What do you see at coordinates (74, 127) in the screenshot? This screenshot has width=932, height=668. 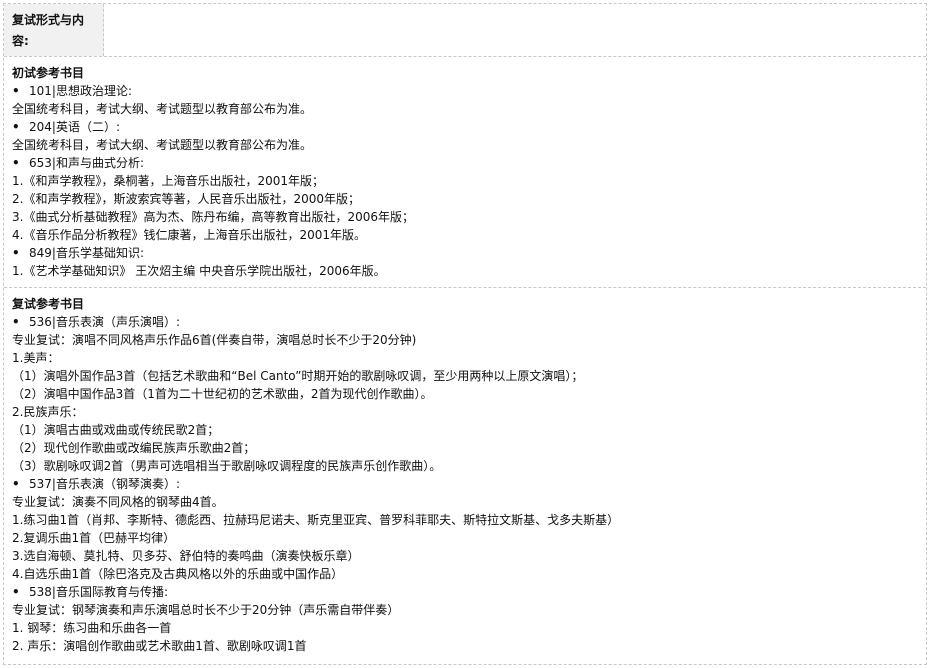 I see `subject-bullet-label: 204|英语（二）:` at bounding box center [74, 127].